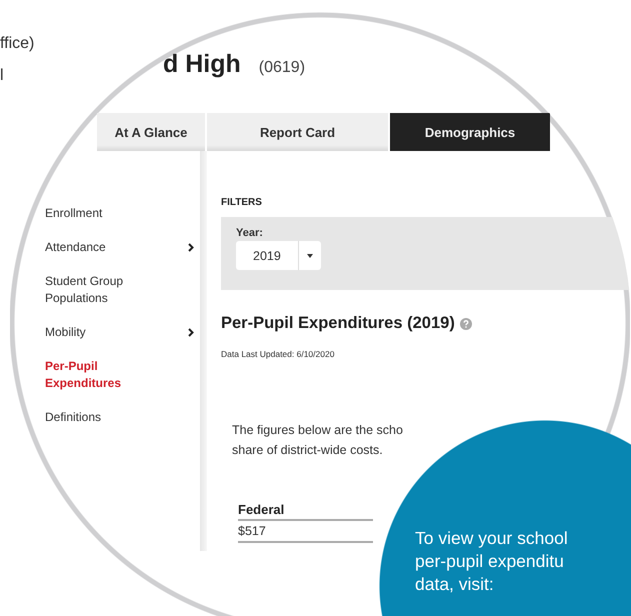 Image resolution: width=631 pixels, height=616 pixels. I want to click on column-header: Federal, so click(305, 511).